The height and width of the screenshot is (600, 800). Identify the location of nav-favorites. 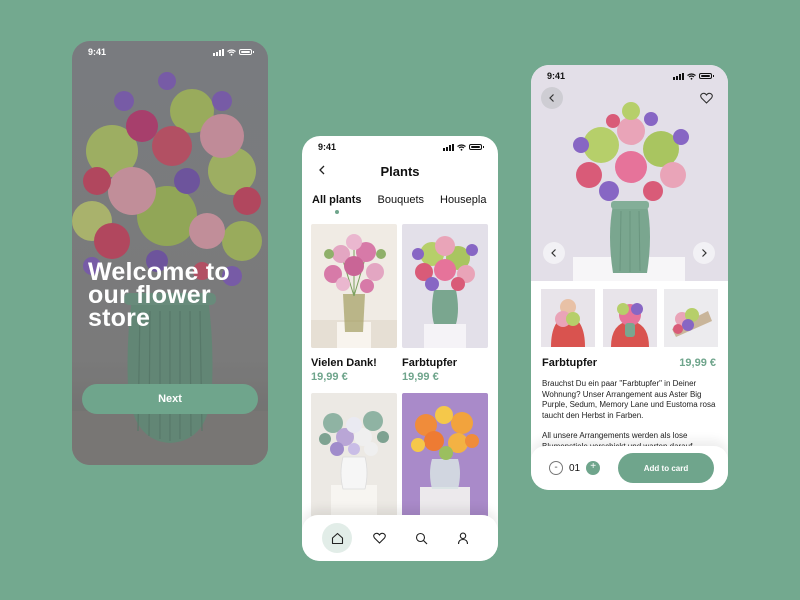
(379, 538).